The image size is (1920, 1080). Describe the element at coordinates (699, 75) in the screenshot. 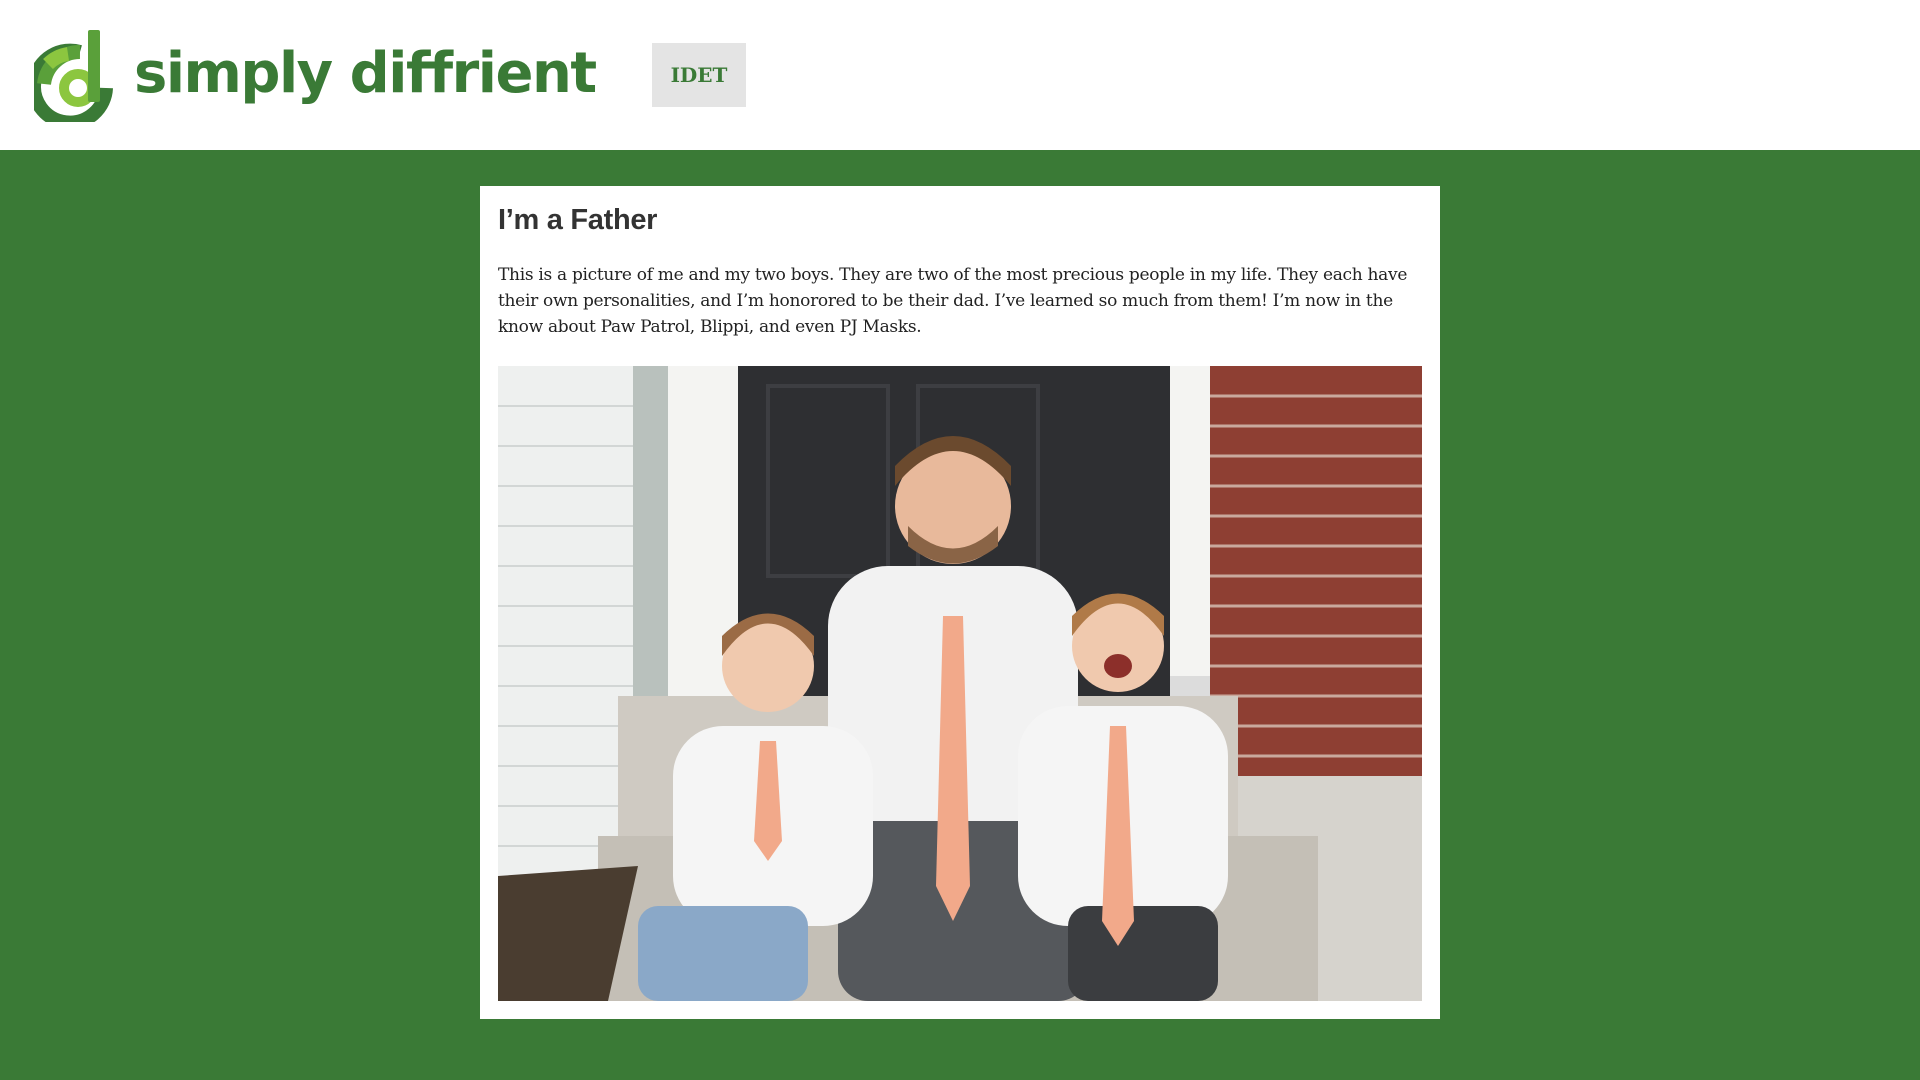

I see `idet-button: IDET` at that location.